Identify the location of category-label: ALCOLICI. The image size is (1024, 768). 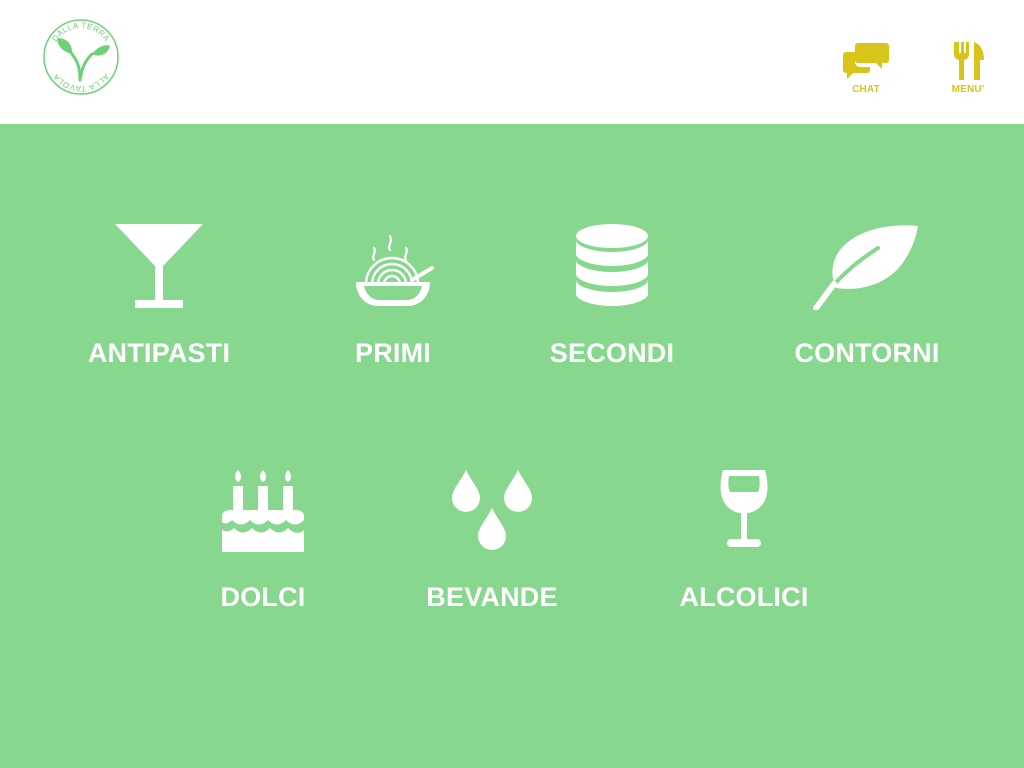
(744, 597).